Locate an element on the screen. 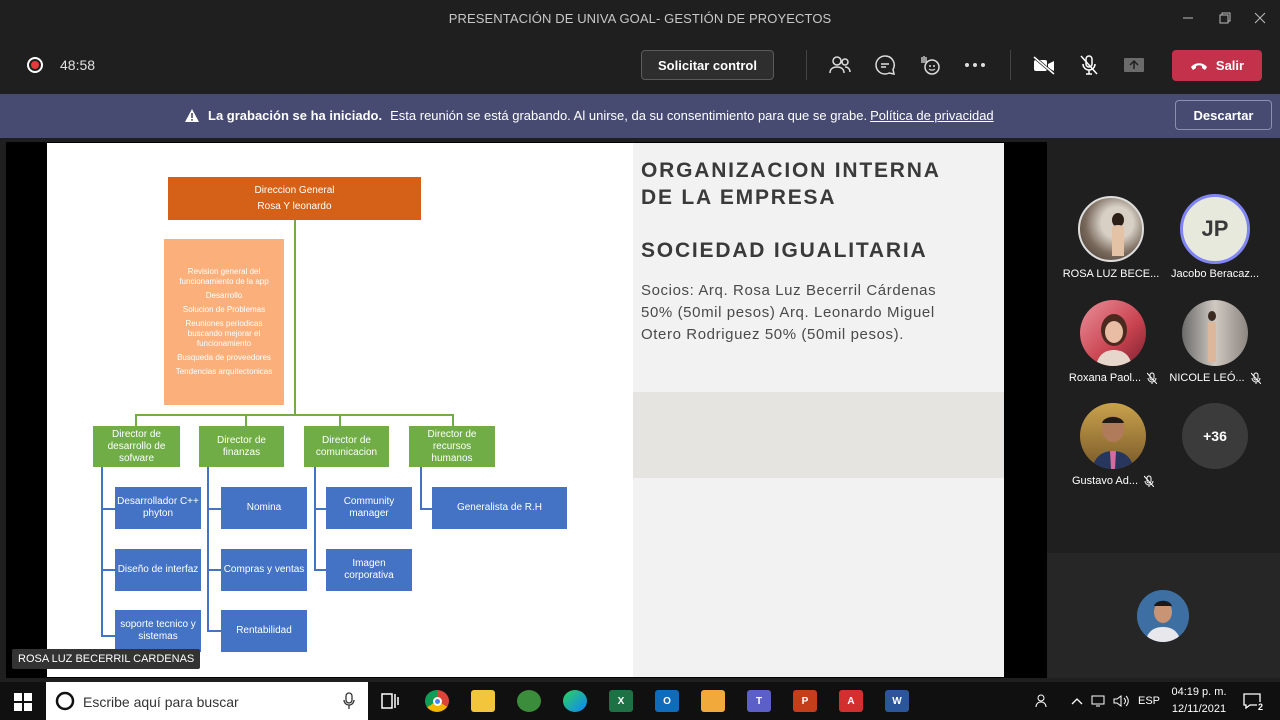  slide-title-line: ORGANIZACION INTERNA is located at coordinates (791, 170).